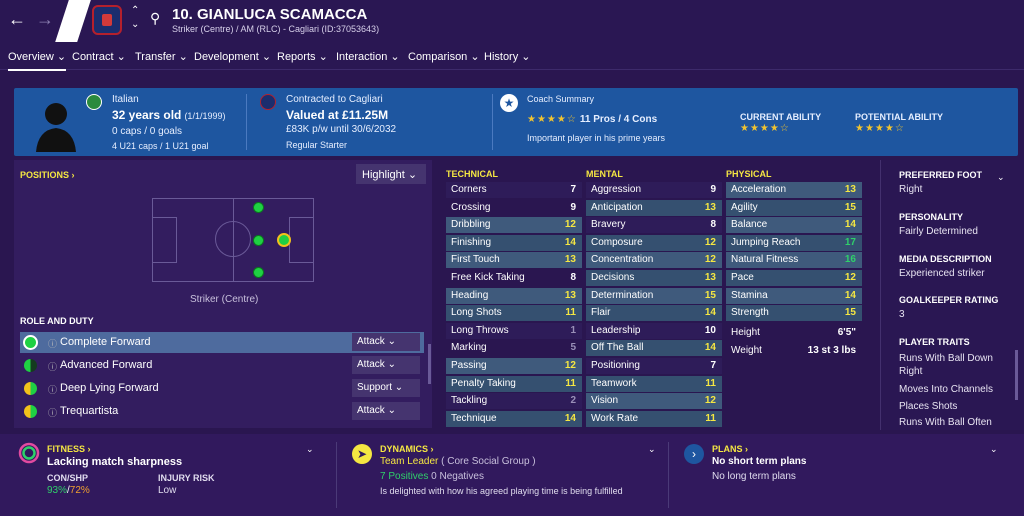 The height and width of the screenshot is (516, 1024). What do you see at coordinates (514, 242) in the screenshot?
I see `attribute-row: Finishing 14` at bounding box center [514, 242].